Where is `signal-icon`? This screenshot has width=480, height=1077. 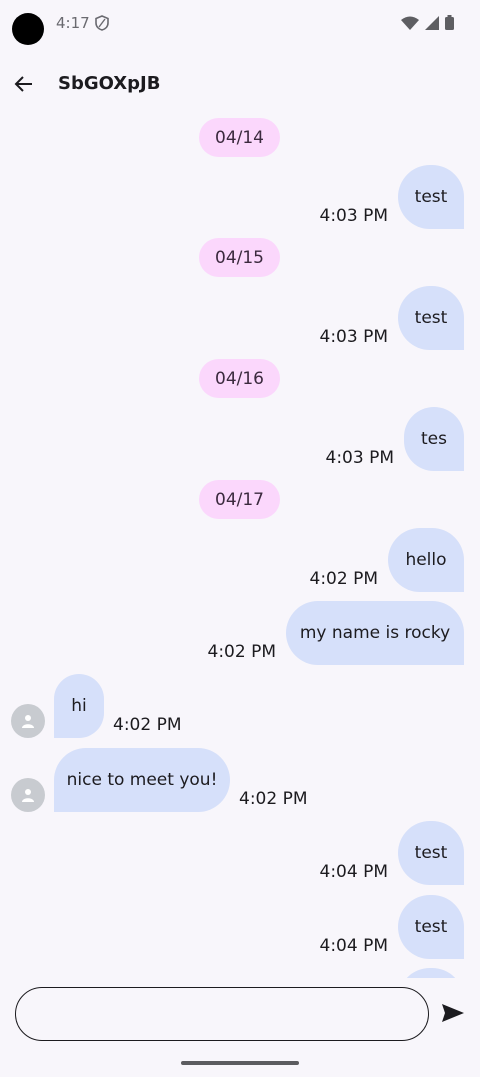
signal-icon is located at coordinates (432, 24).